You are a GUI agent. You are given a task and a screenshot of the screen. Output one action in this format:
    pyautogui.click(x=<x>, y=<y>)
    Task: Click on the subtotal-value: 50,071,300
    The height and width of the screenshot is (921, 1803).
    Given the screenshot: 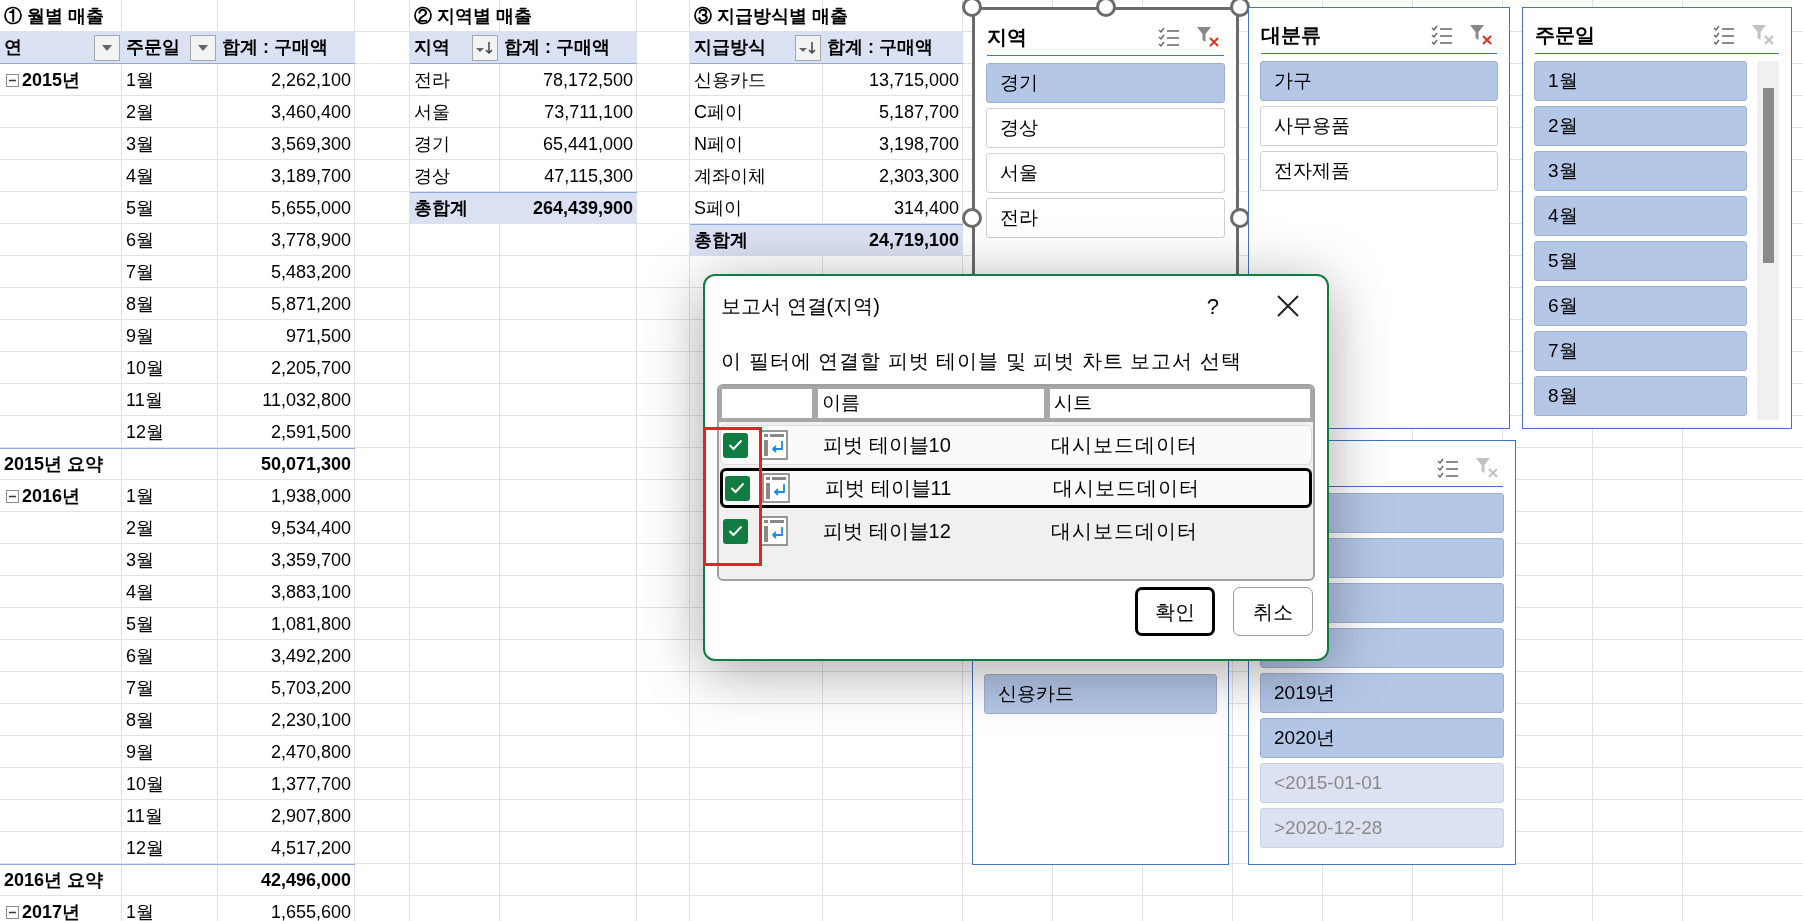 What is the action you would take?
    pyautogui.click(x=286, y=464)
    